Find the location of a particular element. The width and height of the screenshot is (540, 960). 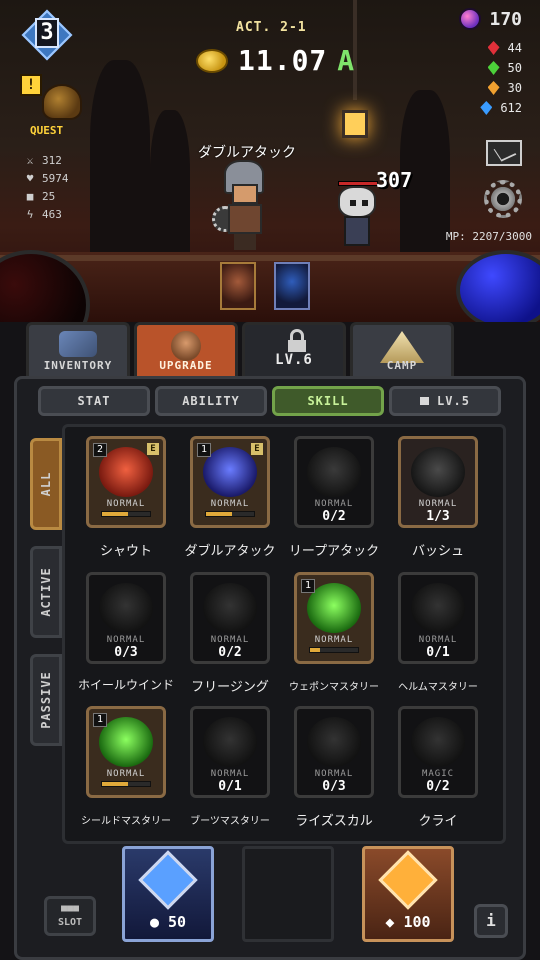

blue-gem-icon is located at coordinates (486, 108).